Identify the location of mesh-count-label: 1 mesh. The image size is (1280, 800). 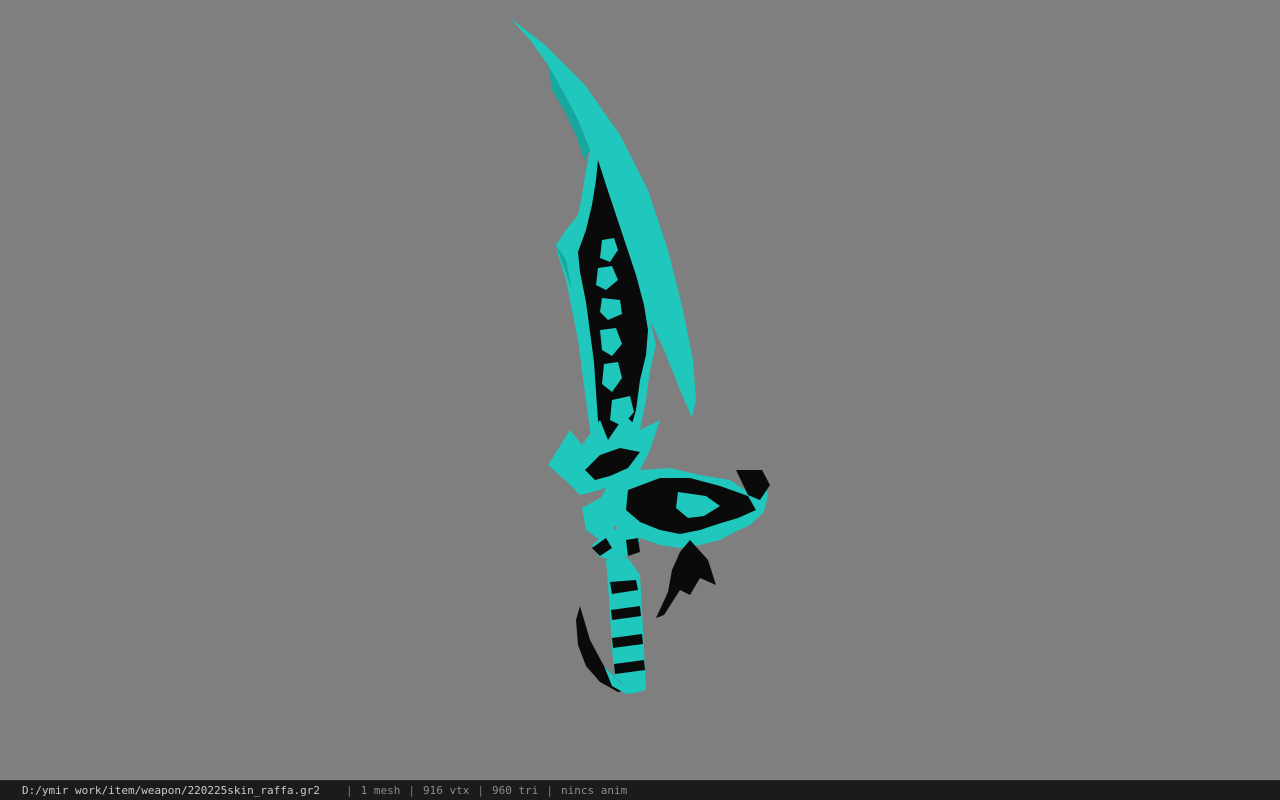
(380, 790).